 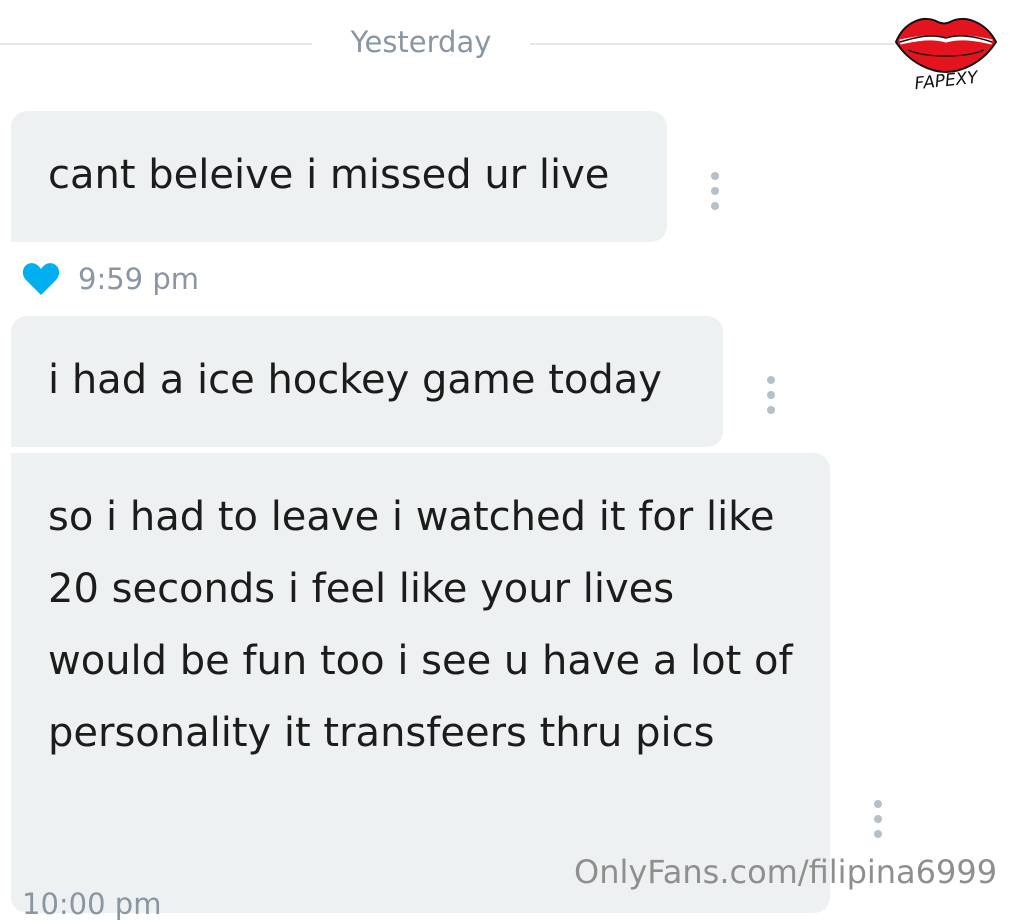 I want to click on heart-icon, so click(x=41, y=279).